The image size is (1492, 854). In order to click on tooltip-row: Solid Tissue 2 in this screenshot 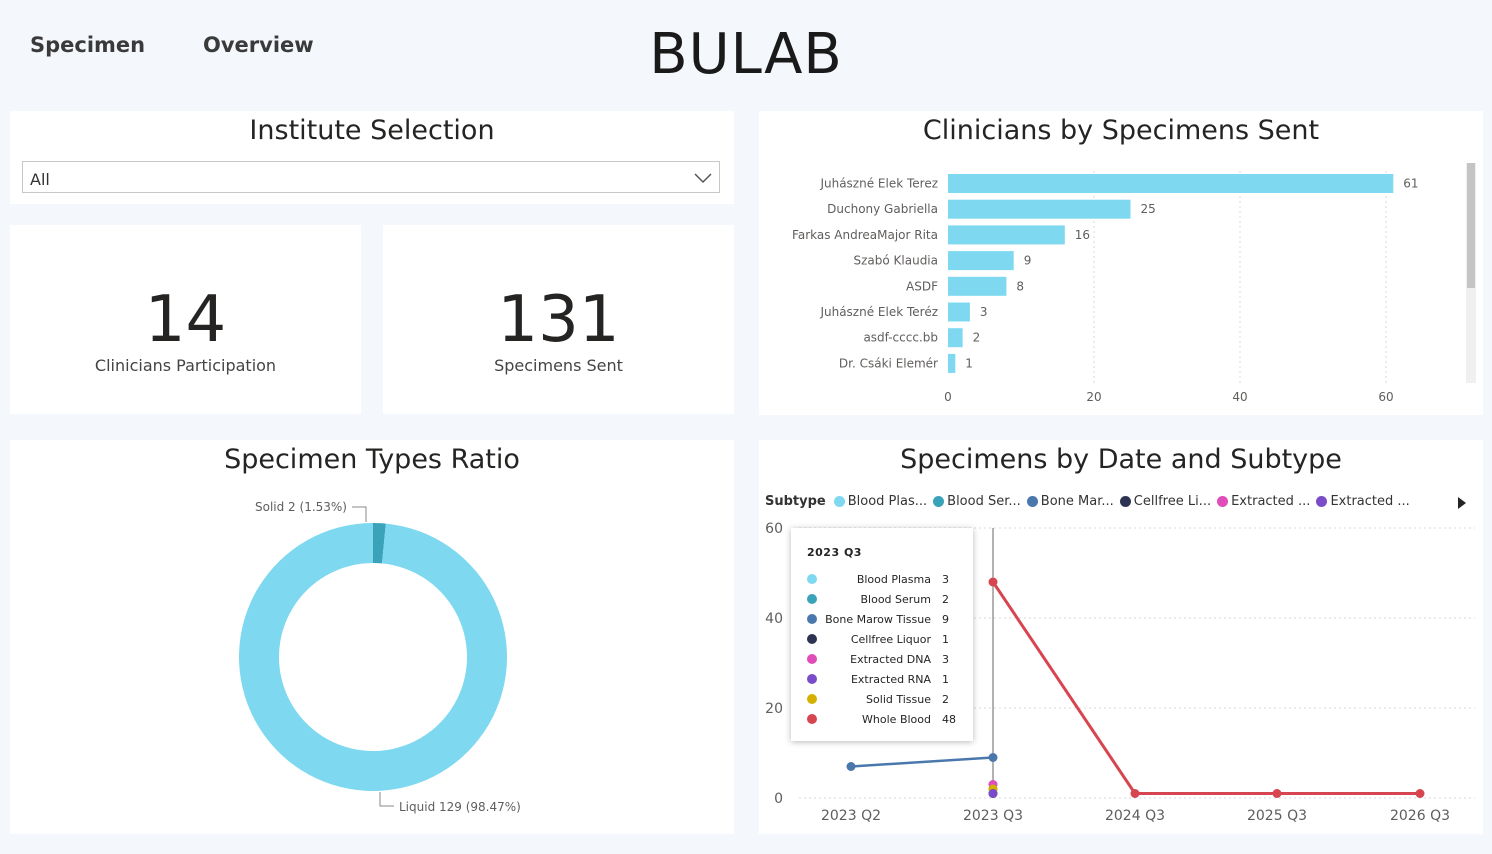, I will do `click(882, 701)`.